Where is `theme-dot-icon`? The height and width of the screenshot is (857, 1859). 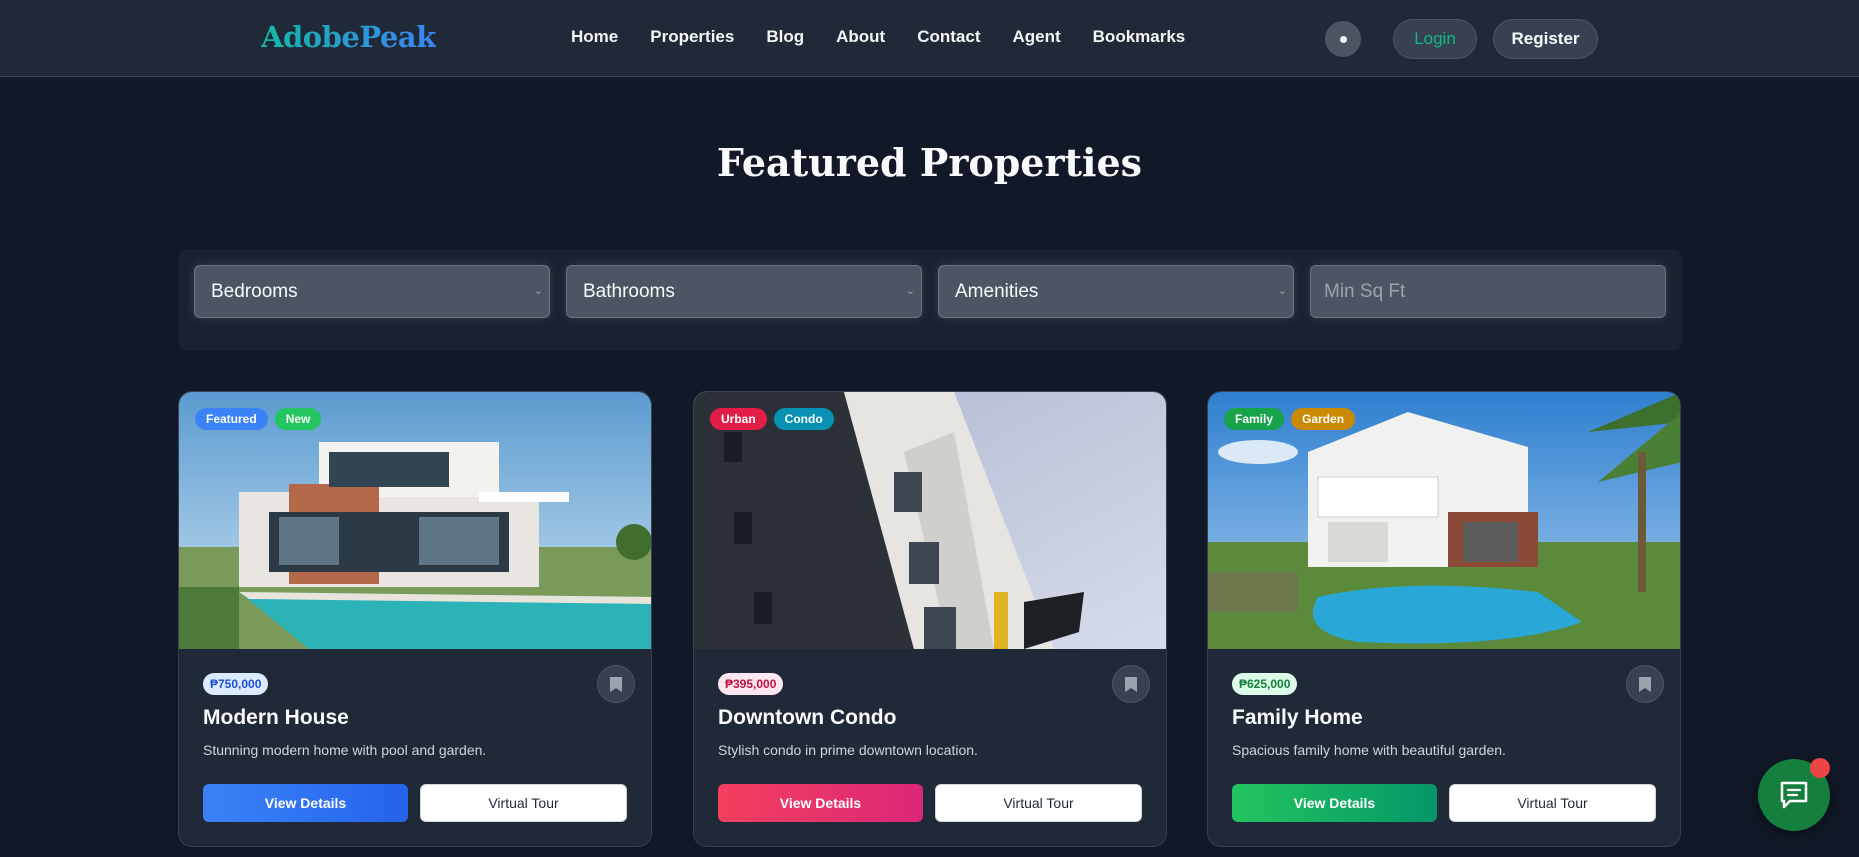 theme-dot-icon is located at coordinates (1343, 39).